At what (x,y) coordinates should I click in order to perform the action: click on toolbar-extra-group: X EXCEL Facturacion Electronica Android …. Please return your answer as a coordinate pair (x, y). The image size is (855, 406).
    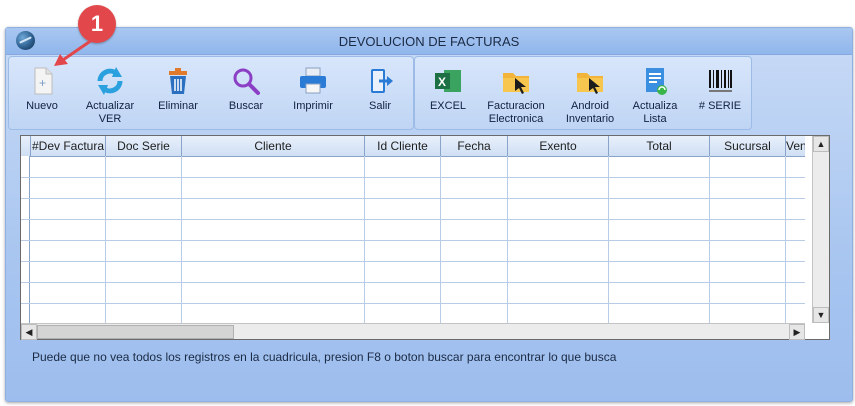
    Looking at the image, I should click on (583, 93).